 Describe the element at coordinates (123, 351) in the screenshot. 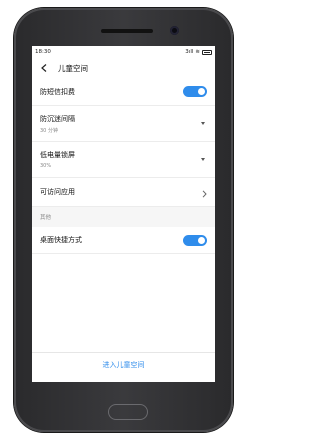

I see `divider` at that location.